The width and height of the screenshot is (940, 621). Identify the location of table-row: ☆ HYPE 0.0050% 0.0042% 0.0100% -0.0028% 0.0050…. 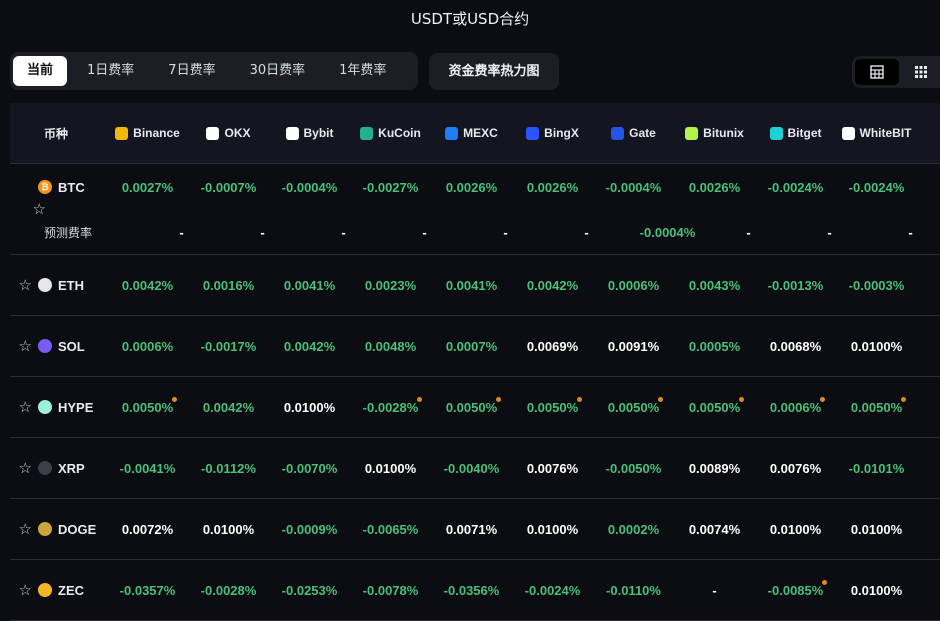
(475, 407).